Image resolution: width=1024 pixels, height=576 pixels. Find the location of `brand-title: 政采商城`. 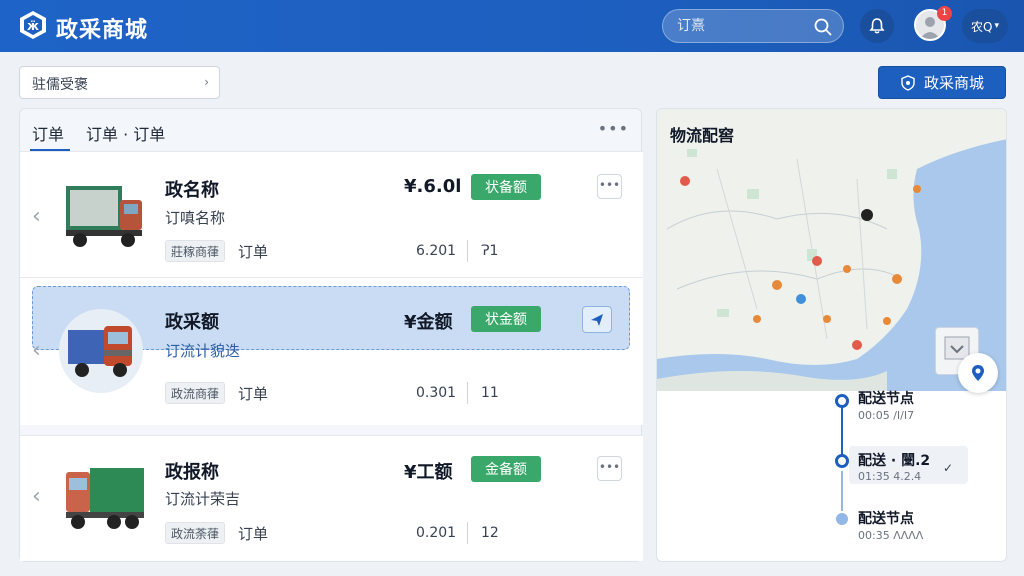

brand-title: 政采商城 is located at coordinates (102, 28).